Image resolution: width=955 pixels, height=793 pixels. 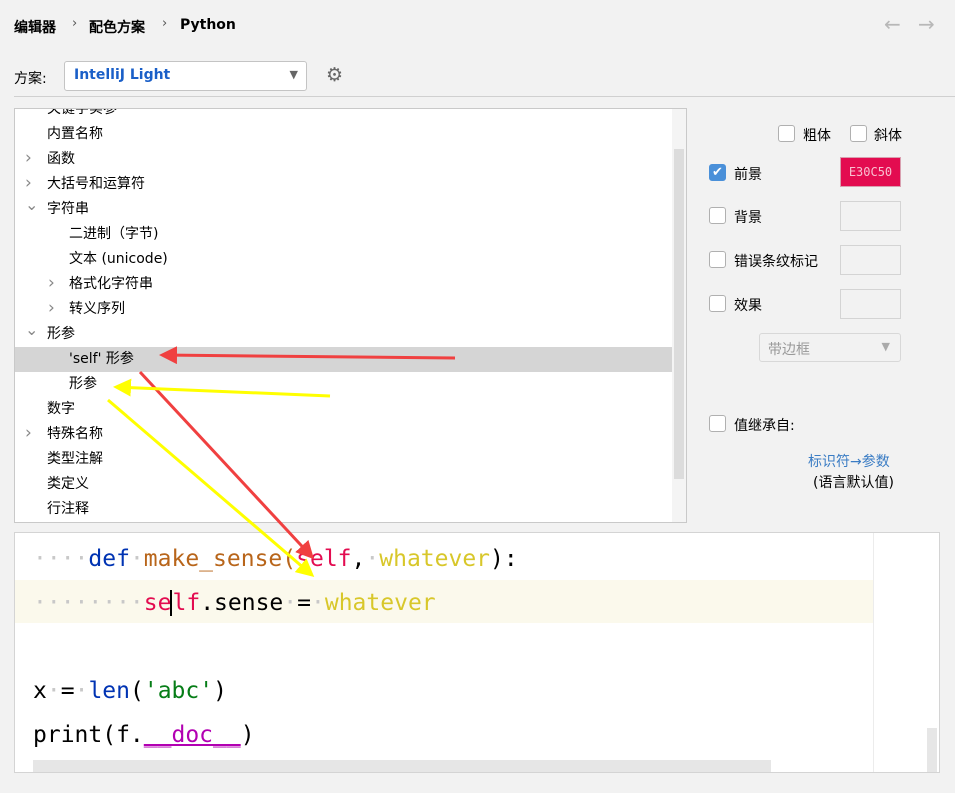 What do you see at coordinates (870, 304) in the screenshot?
I see `effects-color-swatch` at bounding box center [870, 304].